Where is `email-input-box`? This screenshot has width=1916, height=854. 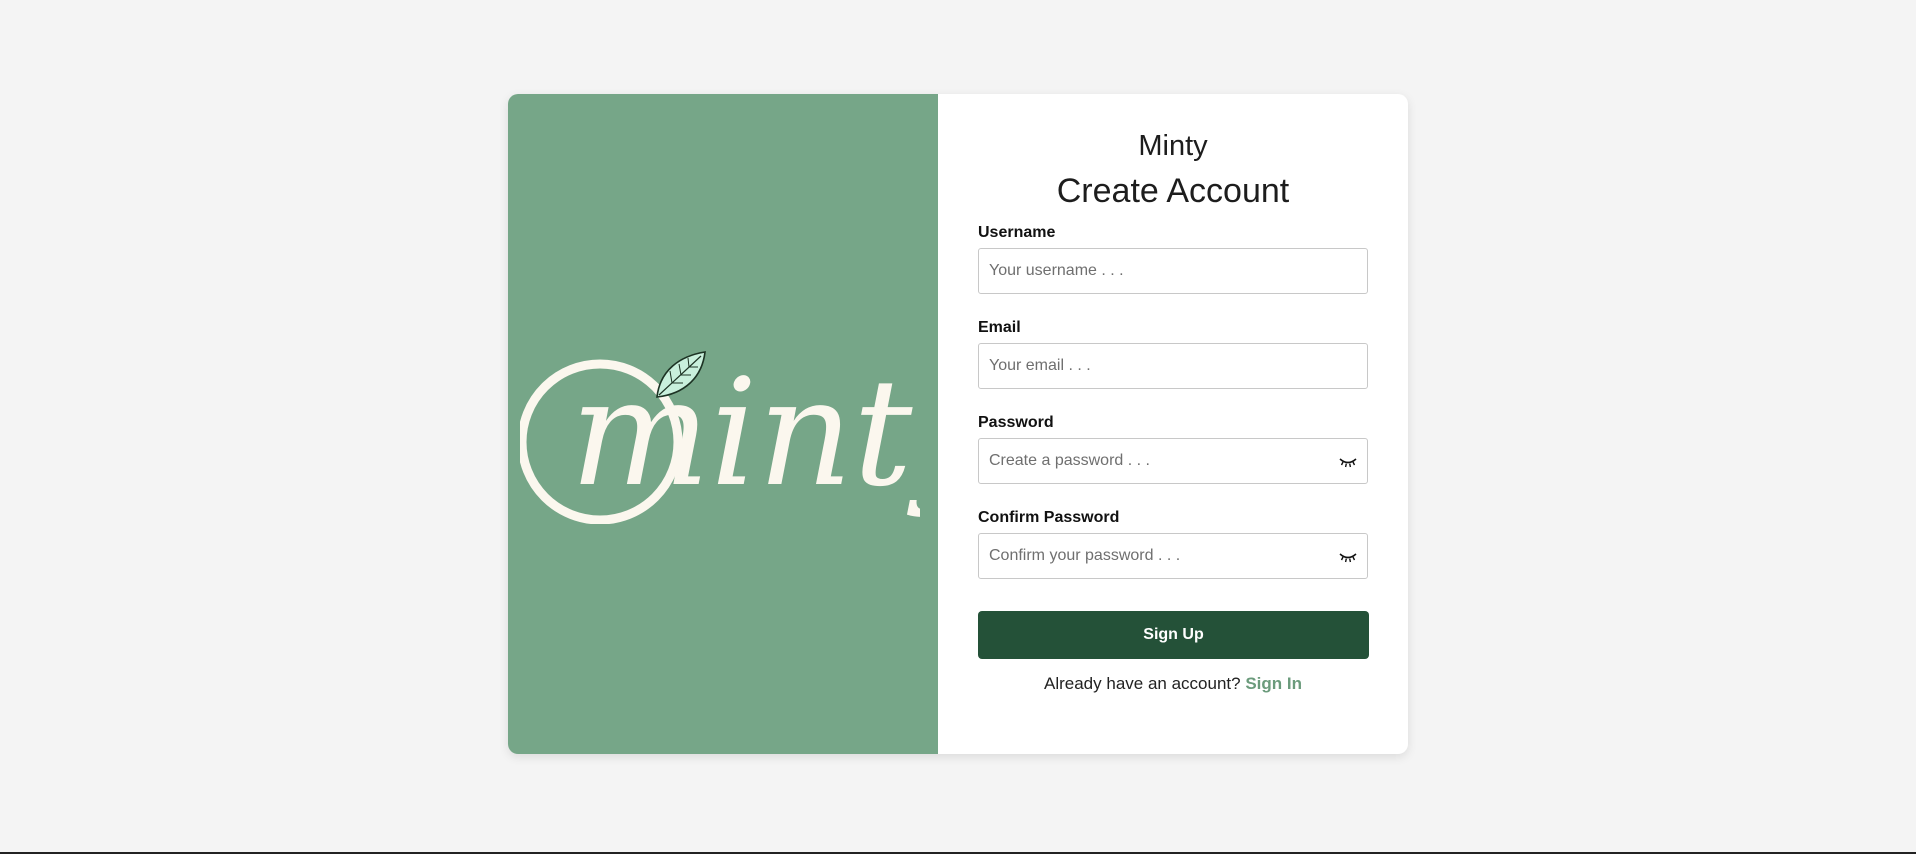 email-input-box is located at coordinates (1173, 366).